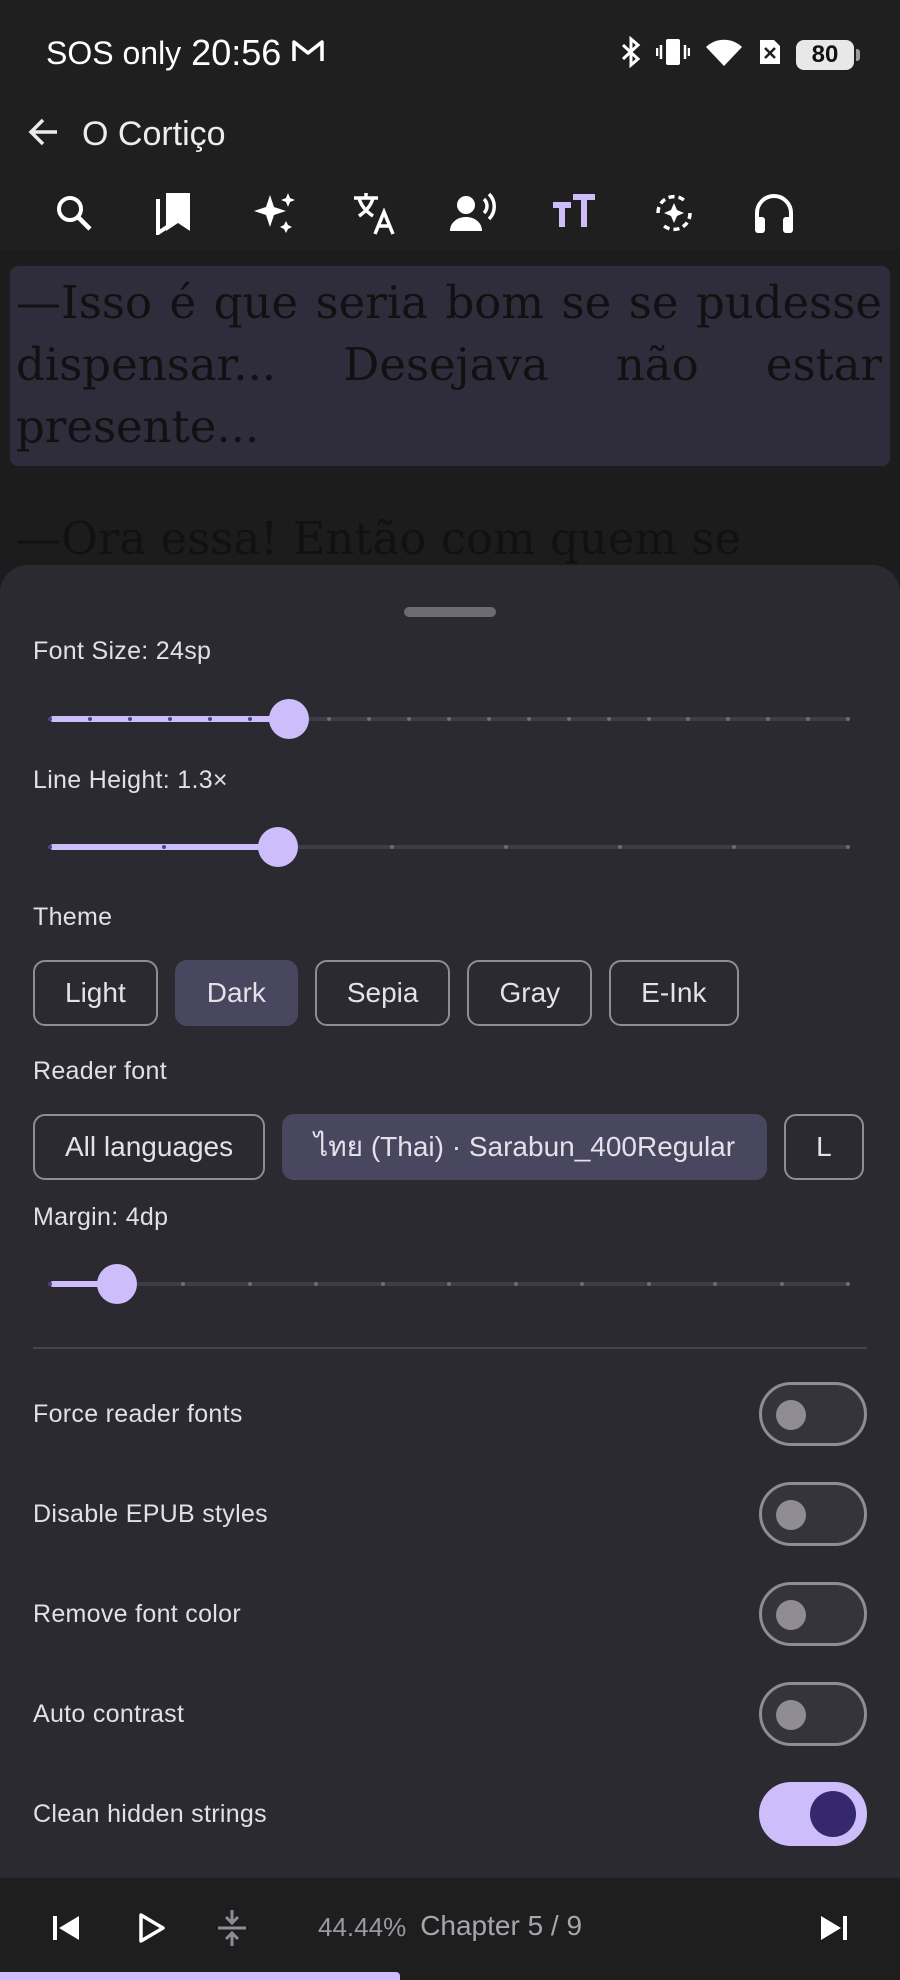 The height and width of the screenshot is (1980, 900). What do you see at coordinates (382, 993) in the screenshot?
I see `theme-chip-sepia: Sepia` at bounding box center [382, 993].